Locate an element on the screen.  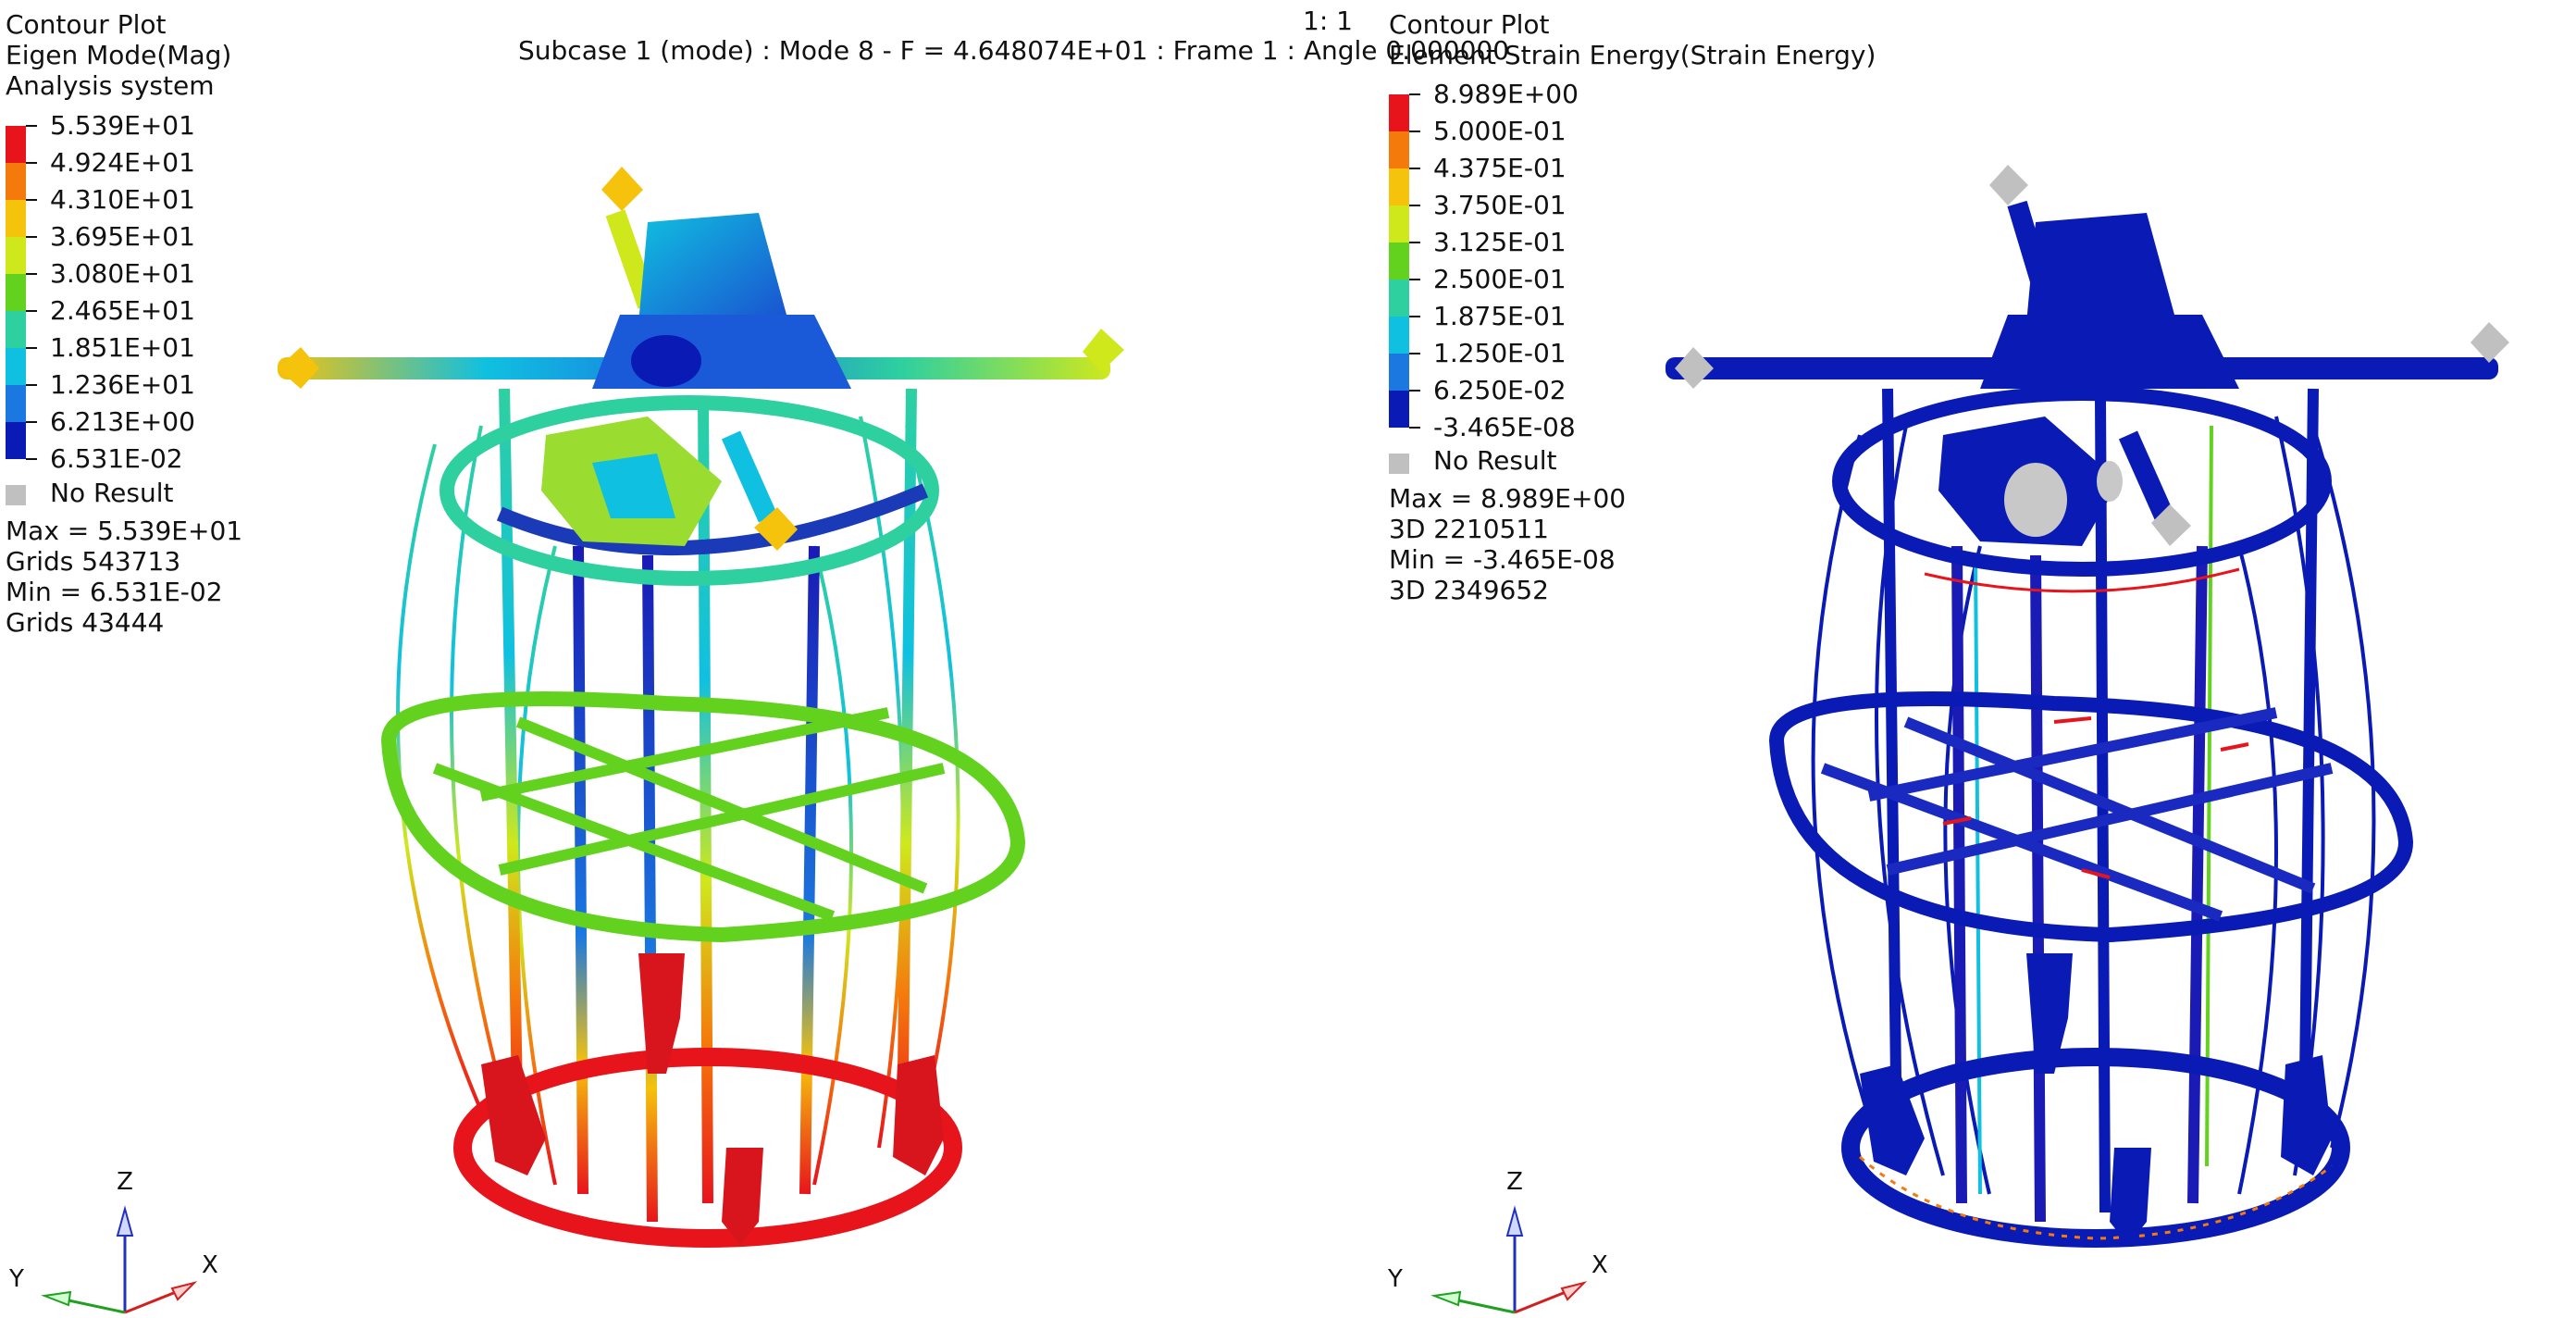
left-axis-triad: Z Y X is located at coordinates (113, 1241).